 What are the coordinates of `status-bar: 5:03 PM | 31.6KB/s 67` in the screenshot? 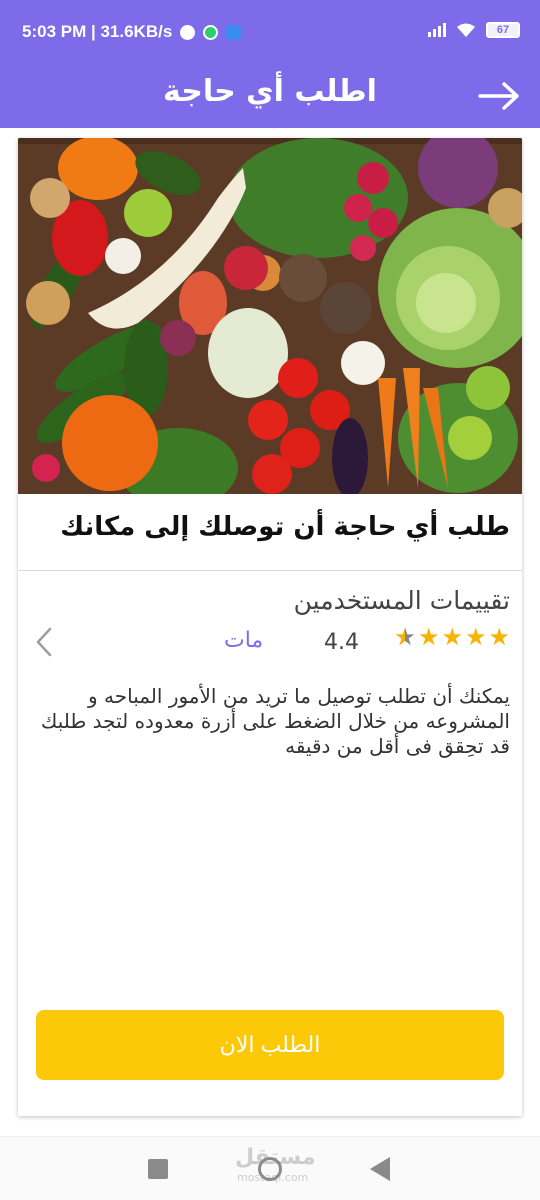 It's located at (270, 32).